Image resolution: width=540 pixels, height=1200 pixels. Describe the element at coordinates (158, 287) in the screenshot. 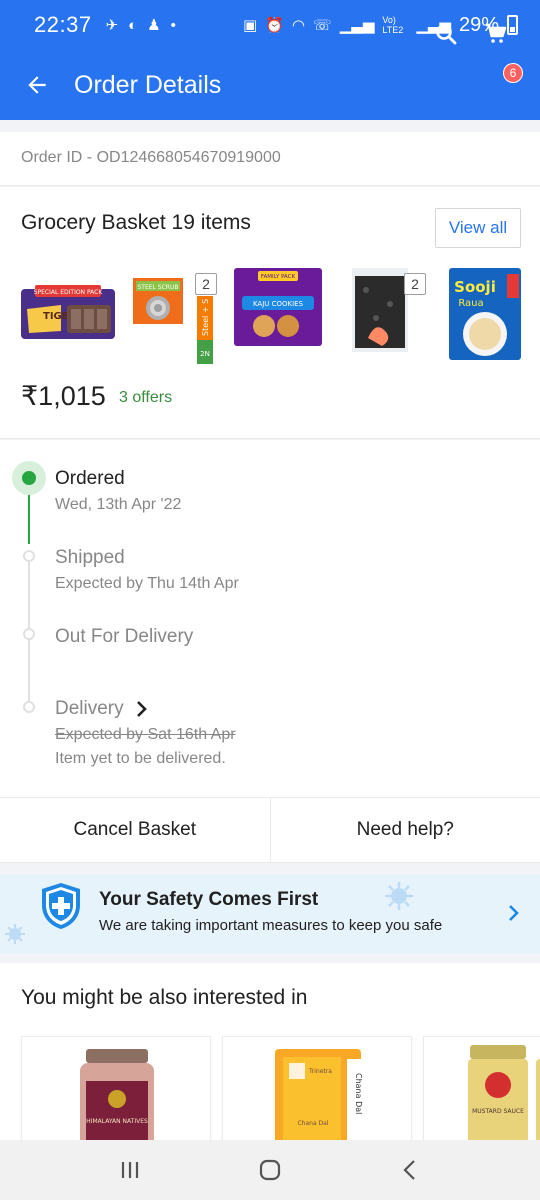

I see `scrub-label: STEEL SCRUB` at that location.